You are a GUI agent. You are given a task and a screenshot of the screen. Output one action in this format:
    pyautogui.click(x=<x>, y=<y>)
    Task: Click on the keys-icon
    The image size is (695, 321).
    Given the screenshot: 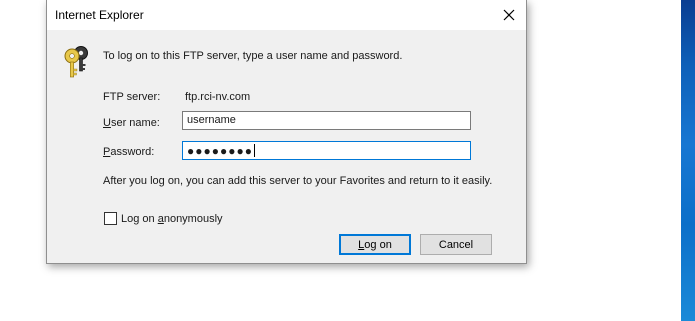 What is the action you would take?
    pyautogui.click(x=76, y=62)
    